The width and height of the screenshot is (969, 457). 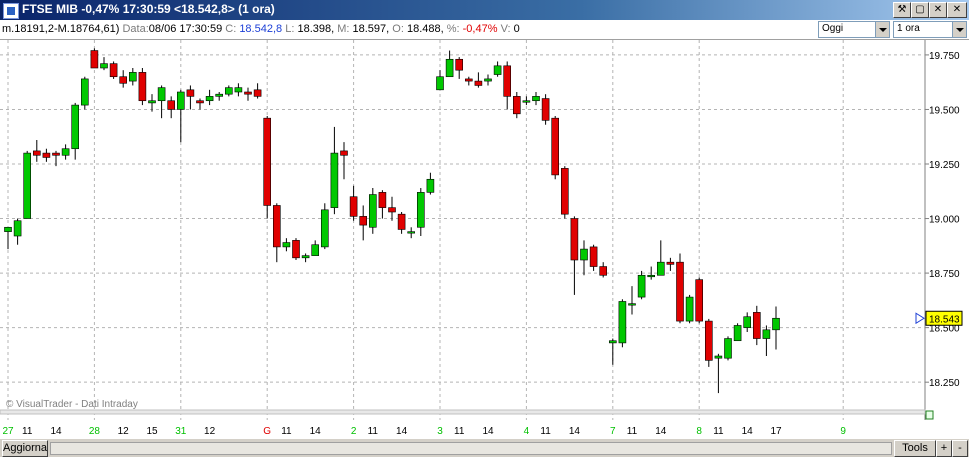 What do you see at coordinates (152, 431) in the screenshot?
I see `x-tick-label: 15` at bounding box center [152, 431].